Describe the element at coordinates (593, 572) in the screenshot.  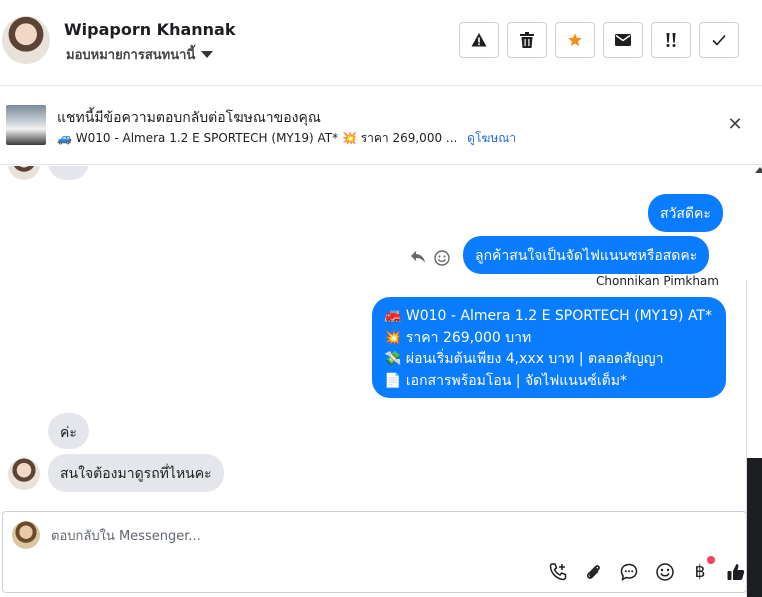
I see `paperclip-icon` at that location.